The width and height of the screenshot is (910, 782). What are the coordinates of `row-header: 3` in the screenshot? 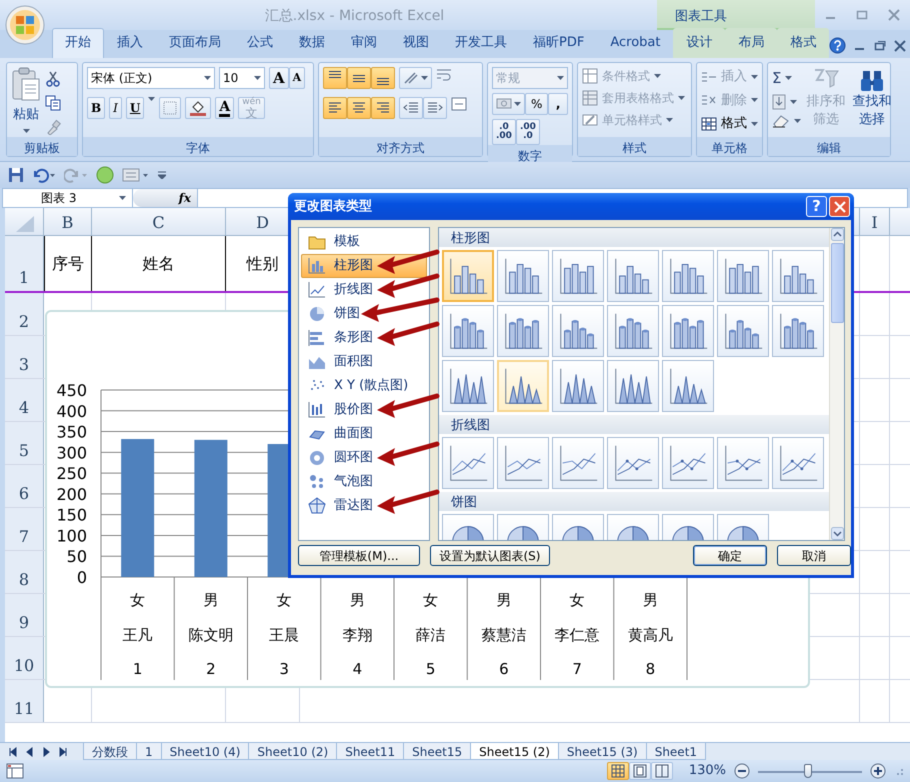 It's located at (24, 365).